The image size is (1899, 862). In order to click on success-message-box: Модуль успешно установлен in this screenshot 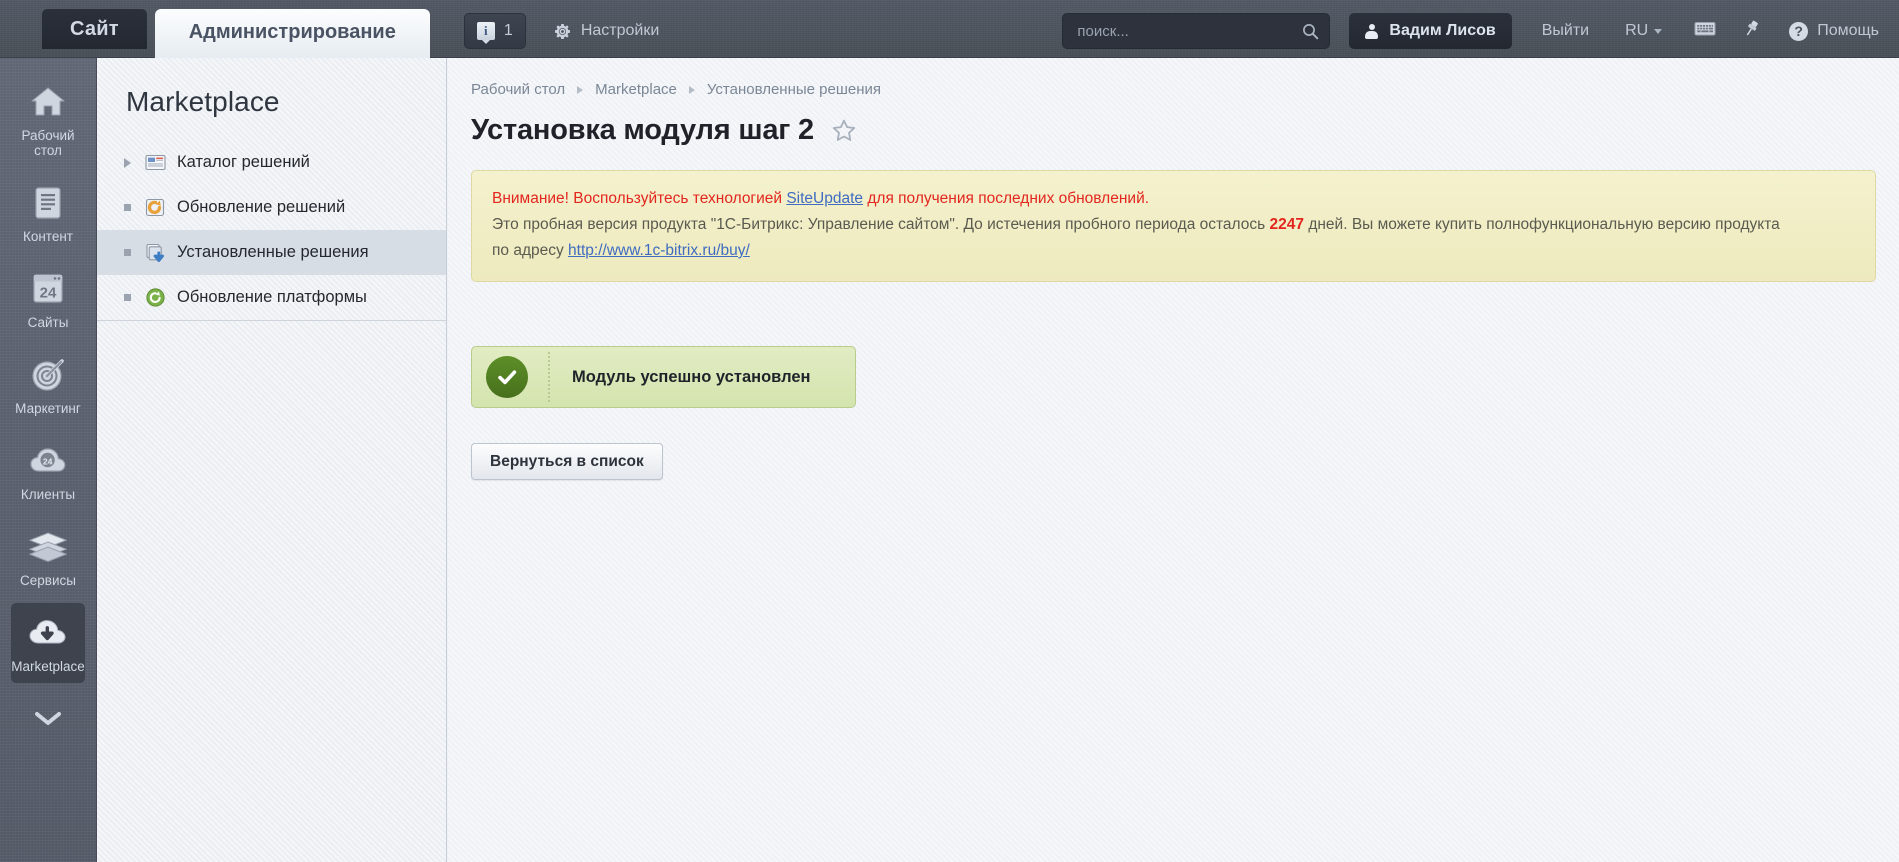, I will do `click(663, 377)`.